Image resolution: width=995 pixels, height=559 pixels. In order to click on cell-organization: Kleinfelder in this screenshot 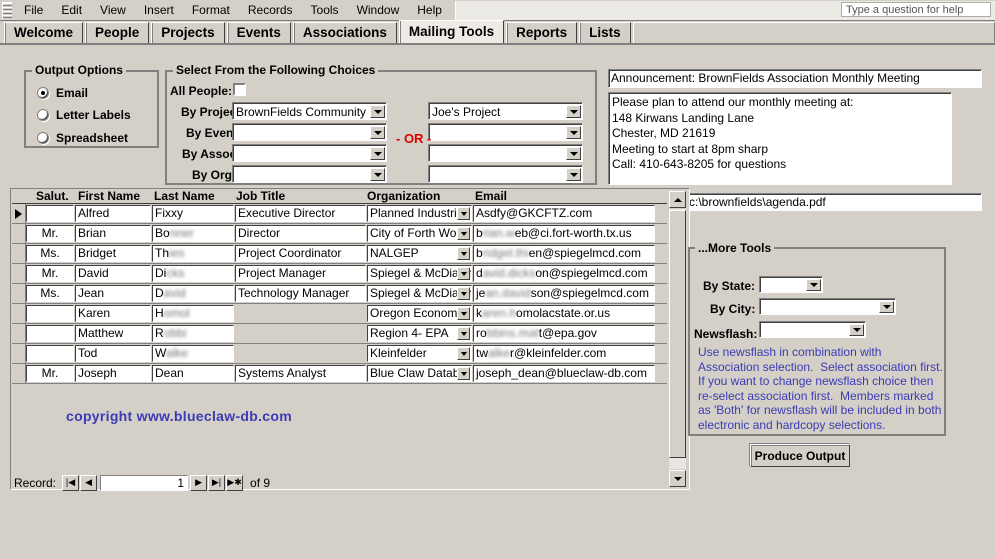, I will do `click(419, 353)`.